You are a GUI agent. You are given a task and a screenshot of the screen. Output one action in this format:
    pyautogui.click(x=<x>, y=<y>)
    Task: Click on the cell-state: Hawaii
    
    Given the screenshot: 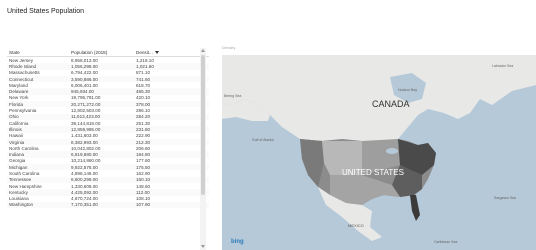 What is the action you would take?
    pyautogui.click(x=16, y=136)
    